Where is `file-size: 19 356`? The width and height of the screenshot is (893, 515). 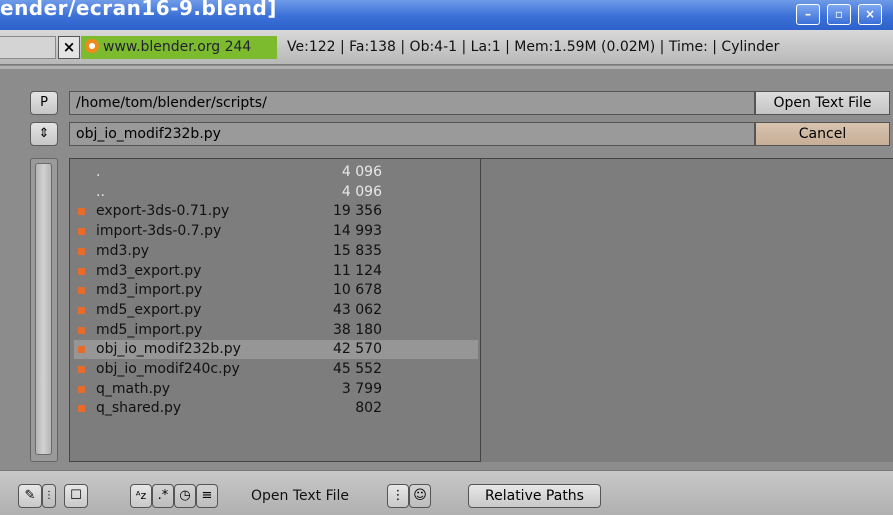 file-size: 19 356 is located at coordinates (357, 211).